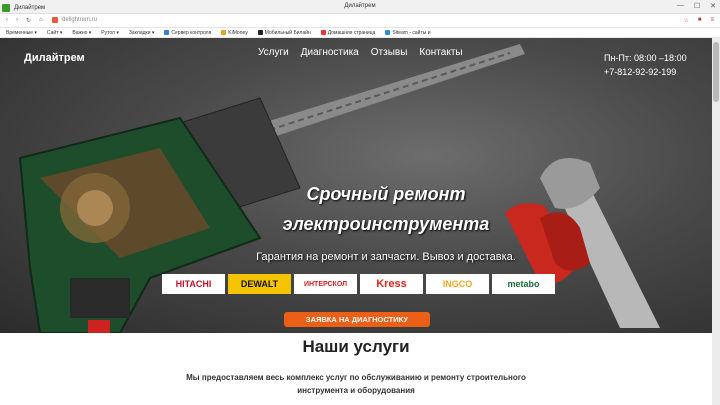 This screenshot has height=405, width=720. I want to click on menu-item-reviews: Отзывы, so click(389, 52).